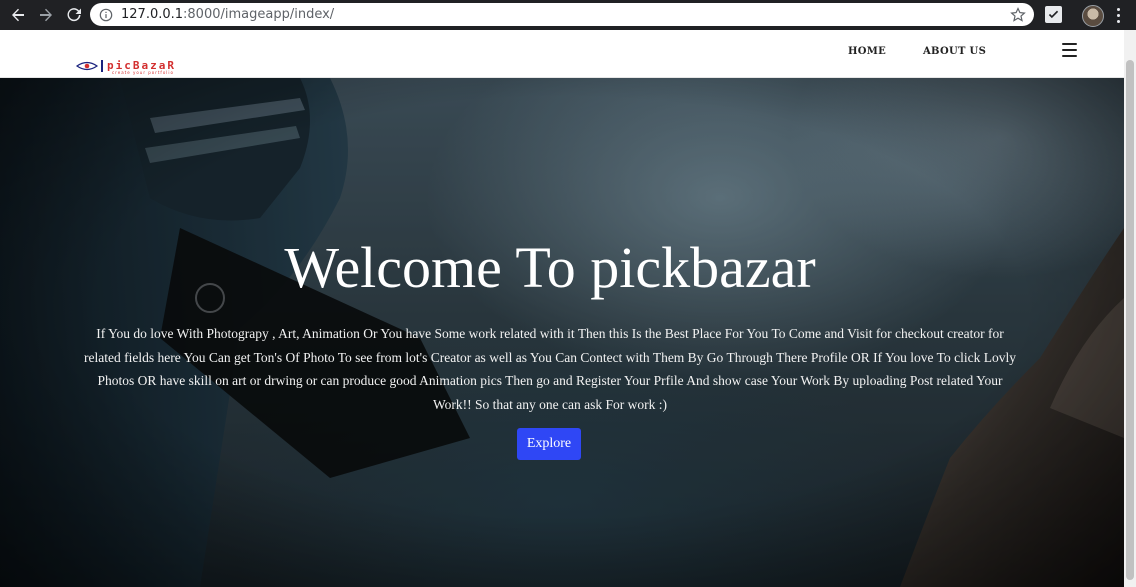  I want to click on star-icon, so click(1018, 14).